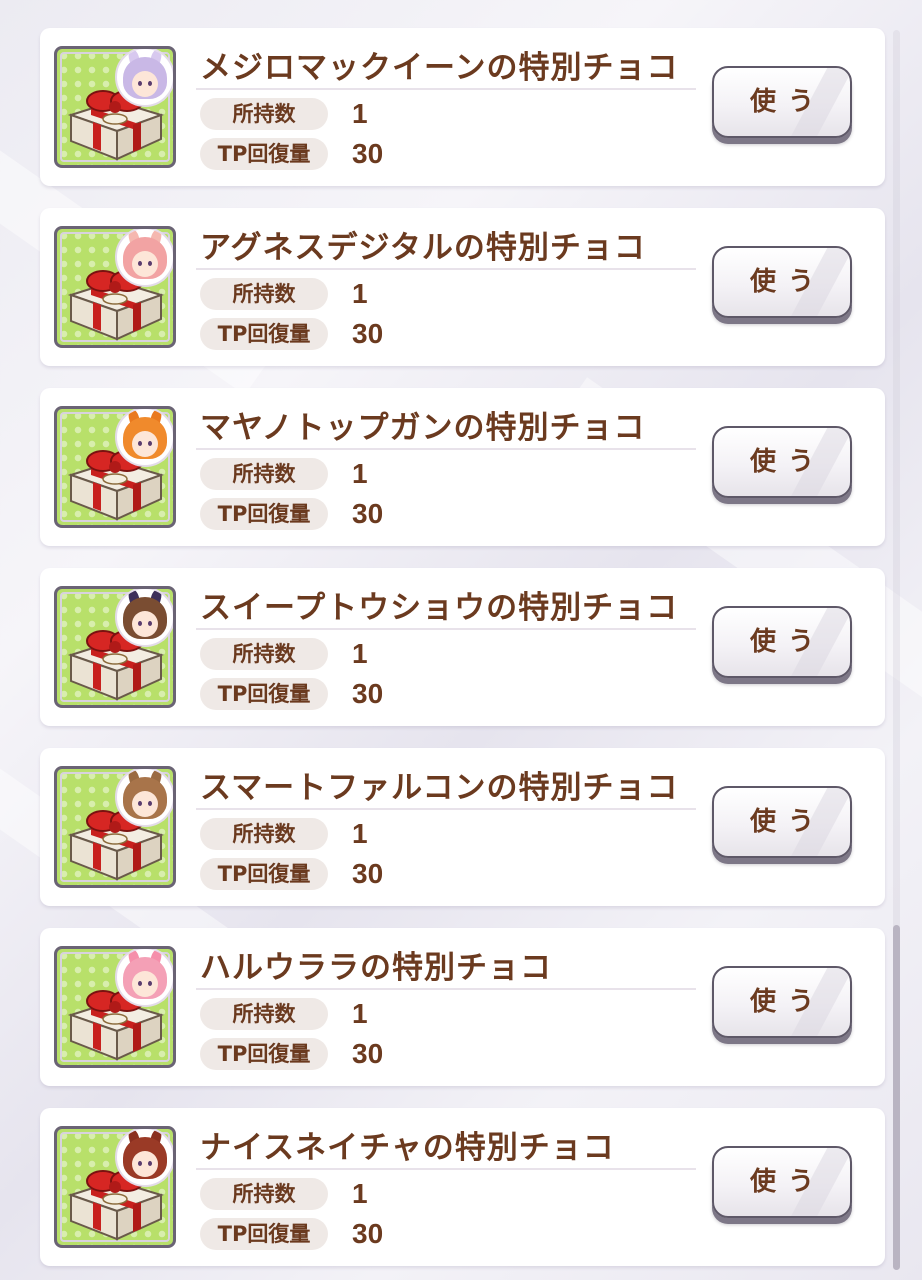 The width and height of the screenshot is (922, 1280). What do you see at coordinates (439, 68) in the screenshot?
I see `item-name: メジロマックイーンの特別チョコ` at bounding box center [439, 68].